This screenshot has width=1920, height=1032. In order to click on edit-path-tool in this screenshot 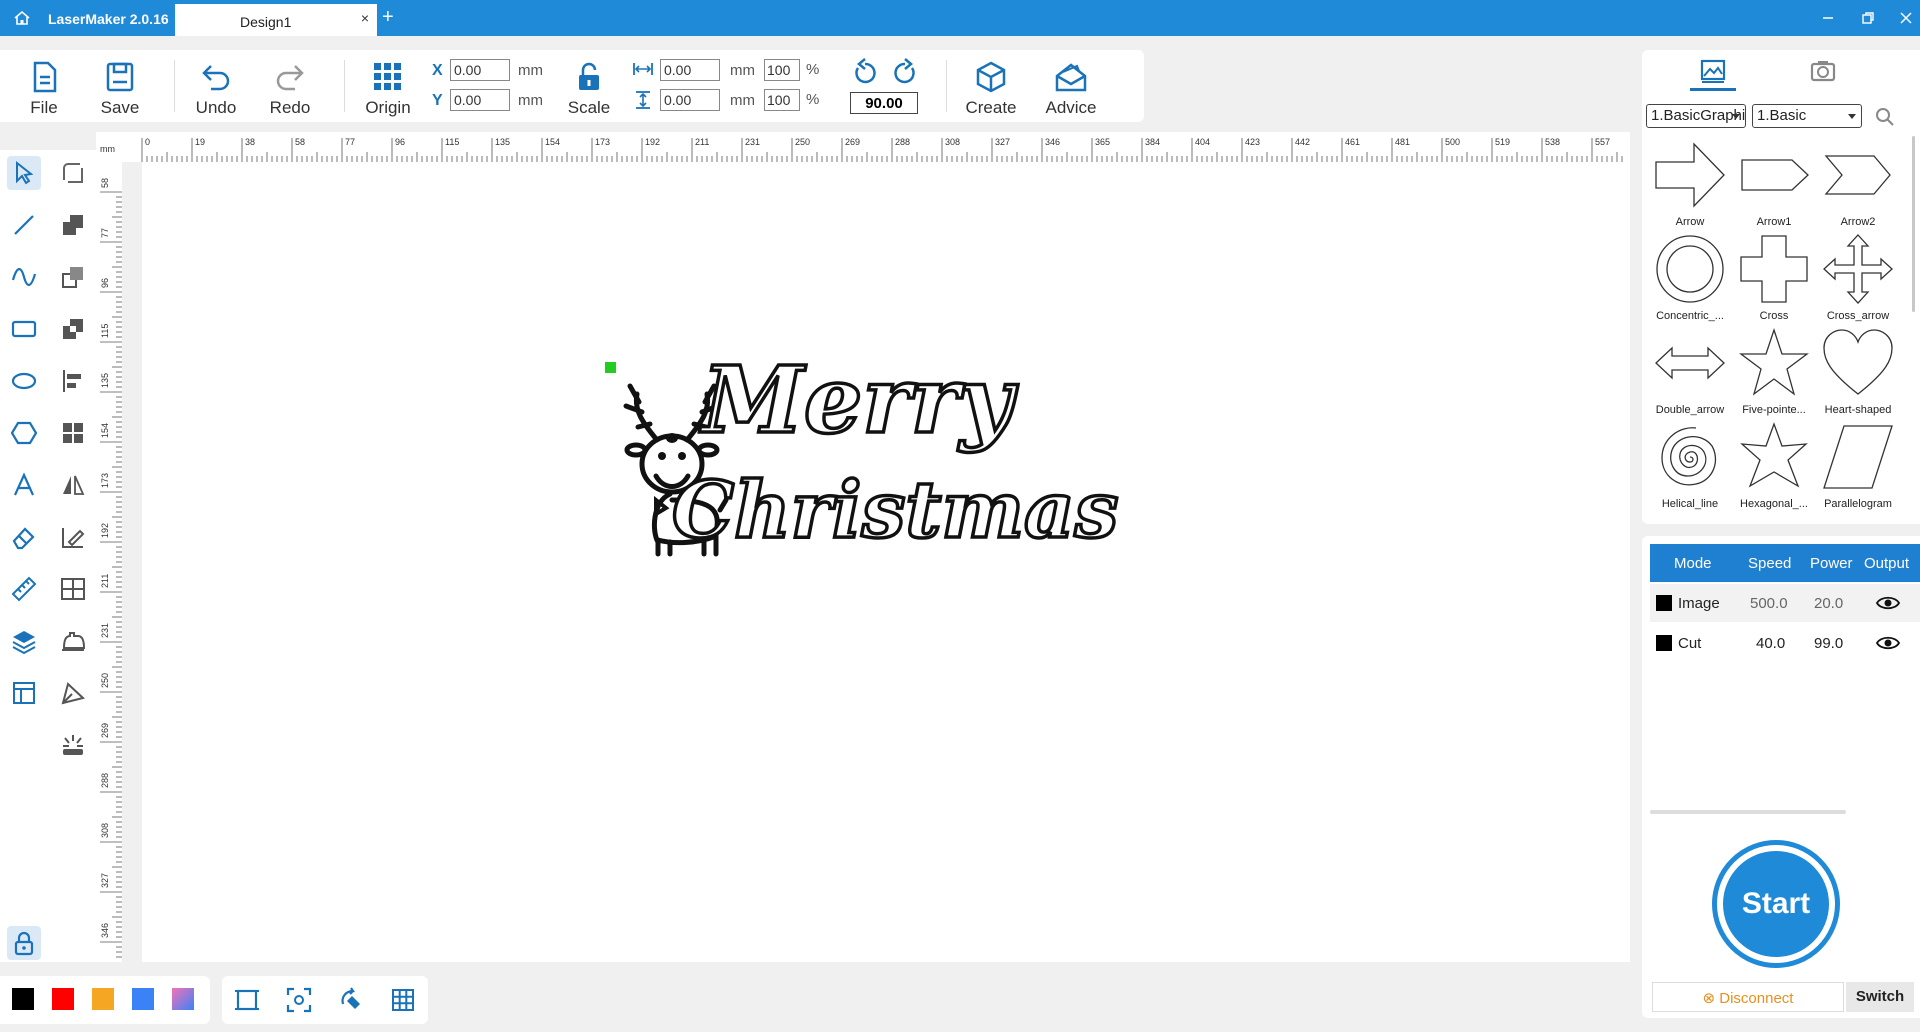, I will do `click(73, 537)`.